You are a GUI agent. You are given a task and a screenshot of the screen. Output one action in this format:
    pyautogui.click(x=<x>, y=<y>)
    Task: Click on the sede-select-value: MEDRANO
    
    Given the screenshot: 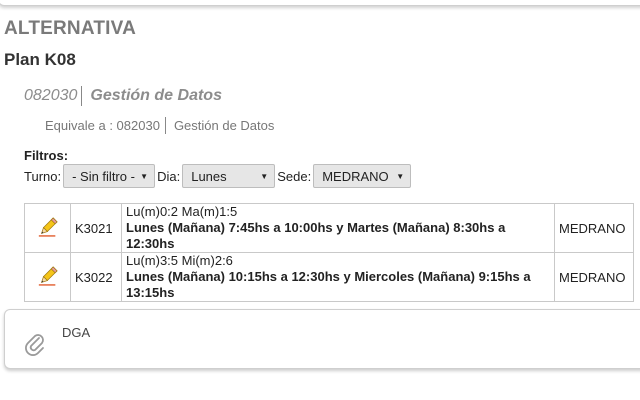 What is the action you would take?
    pyautogui.click(x=355, y=176)
    